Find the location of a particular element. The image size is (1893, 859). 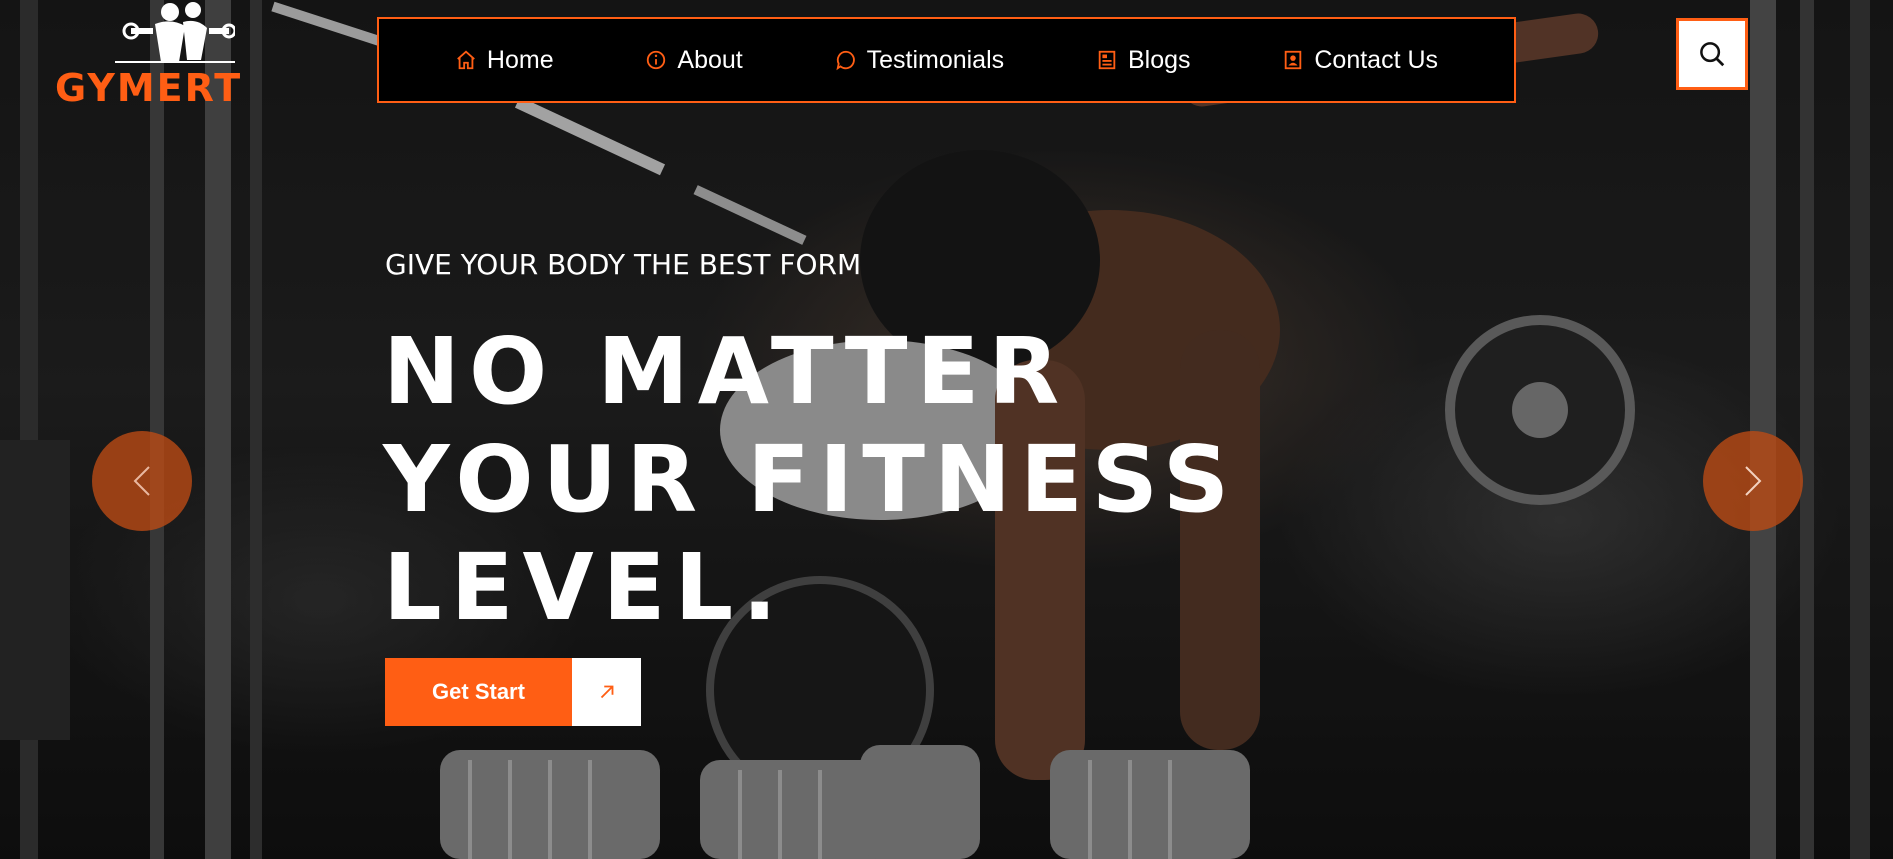

athlete-logo-icon is located at coordinates (175, 32).